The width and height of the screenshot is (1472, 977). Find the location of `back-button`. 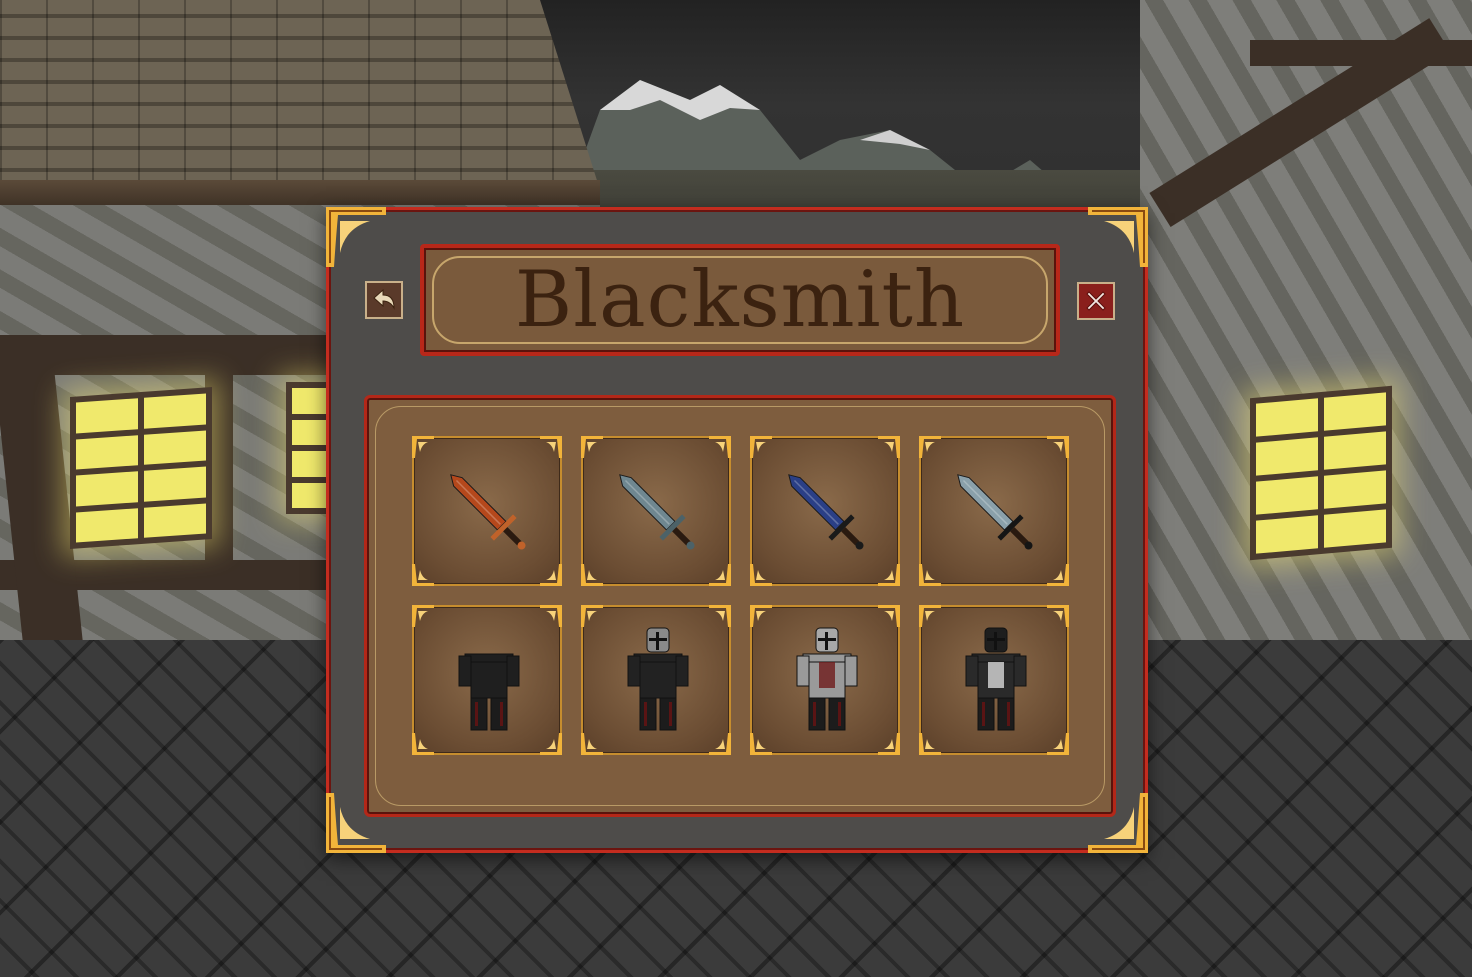

back-button is located at coordinates (384, 300).